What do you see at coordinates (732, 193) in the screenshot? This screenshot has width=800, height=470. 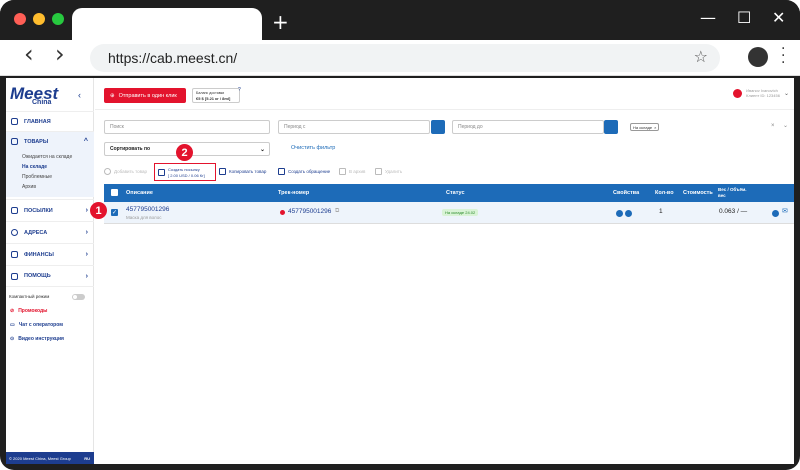 I see `col-weight: Вес / Объём. вес` at bounding box center [732, 193].